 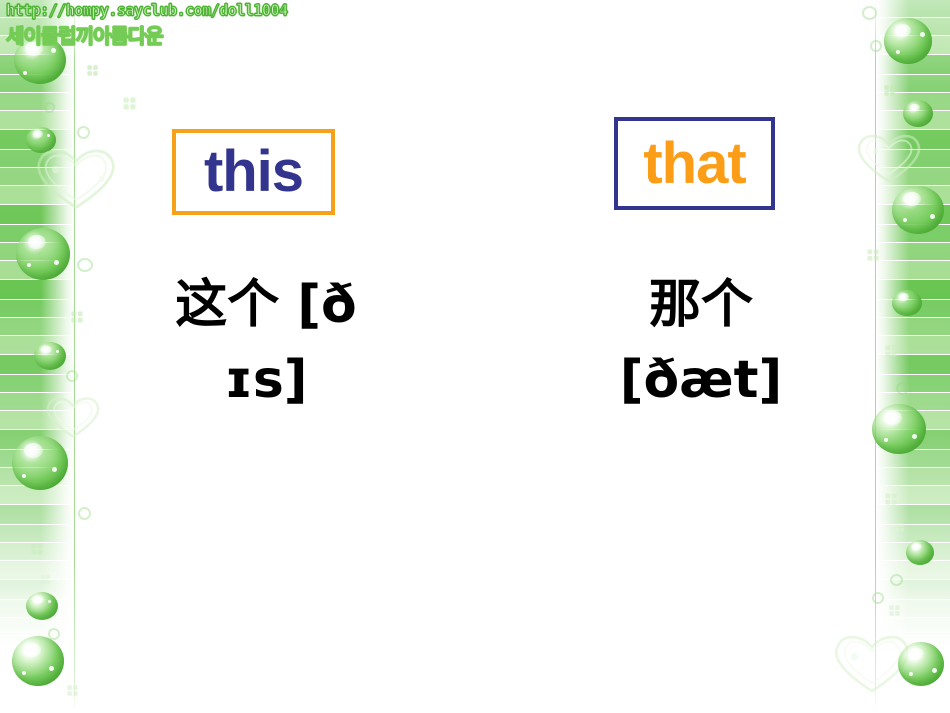 I want to click on left-stripe-edge-fade, so click(x=37, y=356).